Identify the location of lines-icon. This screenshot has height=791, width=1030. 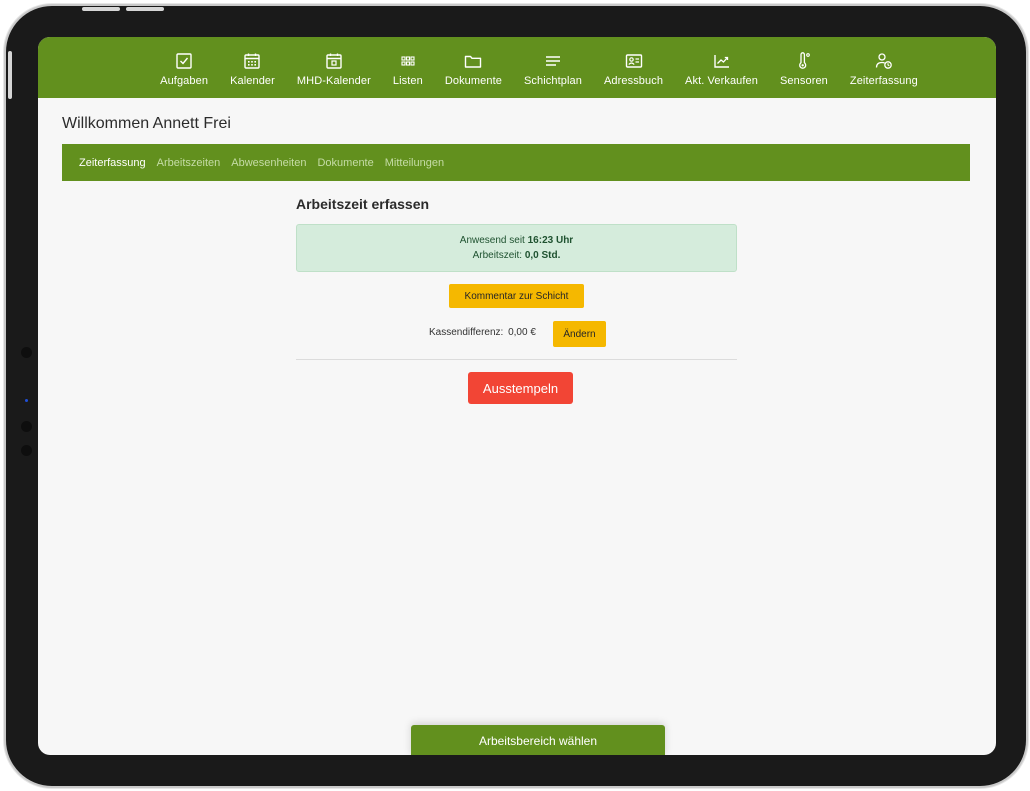
(553, 61).